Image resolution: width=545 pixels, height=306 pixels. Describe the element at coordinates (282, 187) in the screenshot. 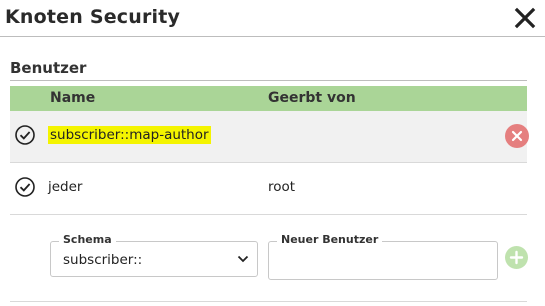

I see `inherited-from-cell: root` at that location.